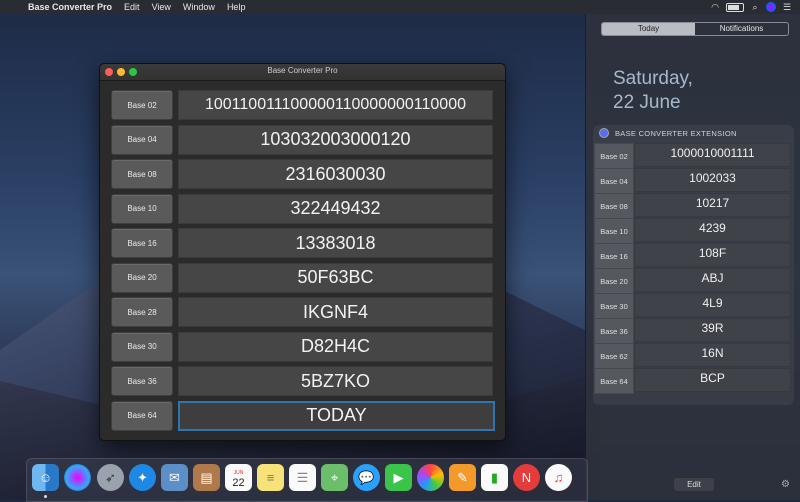 The image size is (800, 502). What do you see at coordinates (335, 312) in the screenshot?
I see `value-field: IKGNF4` at bounding box center [335, 312].